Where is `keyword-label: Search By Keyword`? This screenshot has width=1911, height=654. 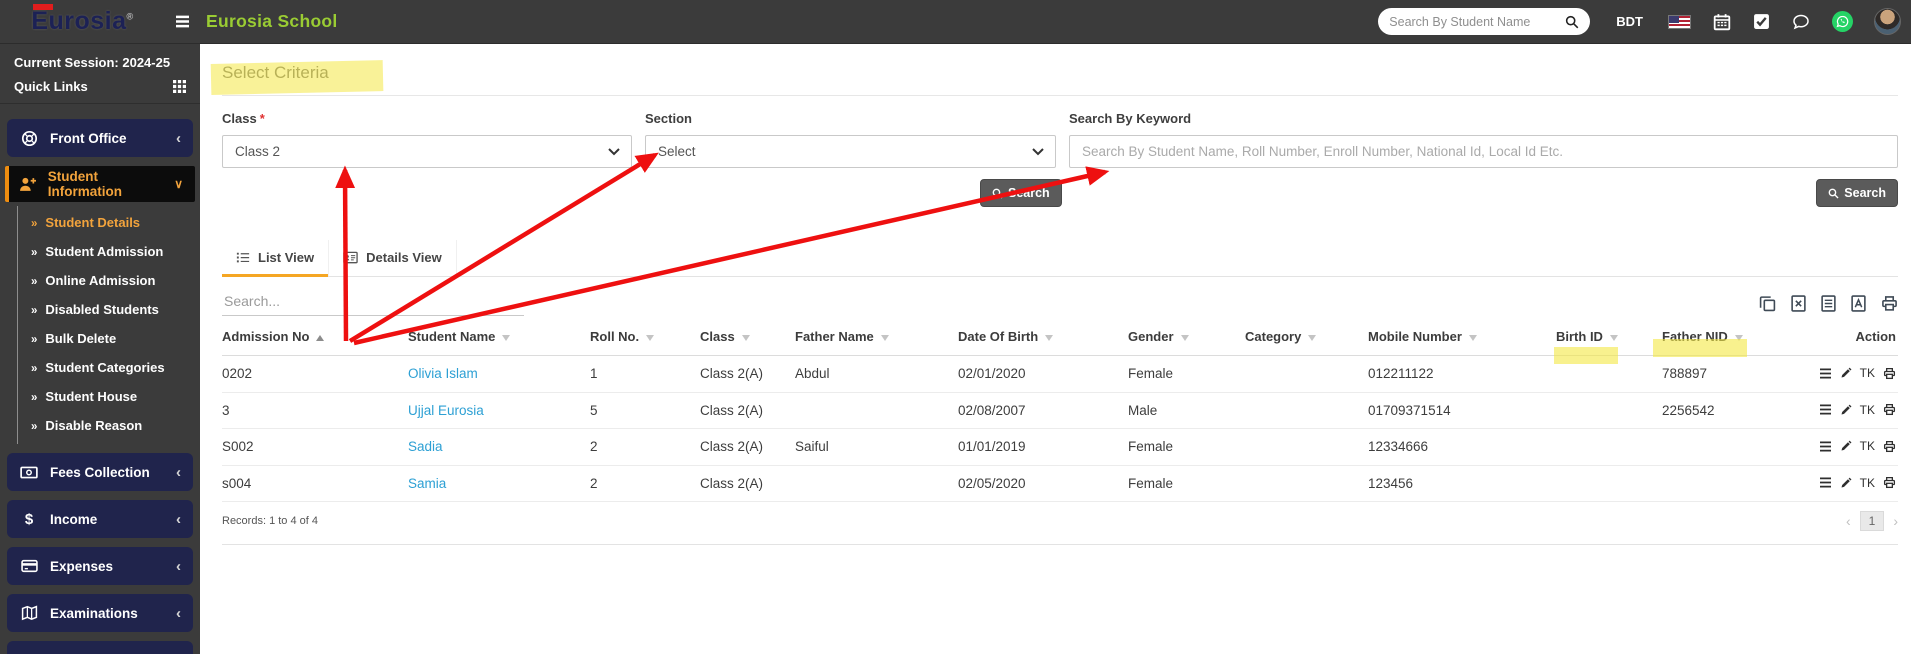 keyword-label: Search By Keyword is located at coordinates (1130, 118).